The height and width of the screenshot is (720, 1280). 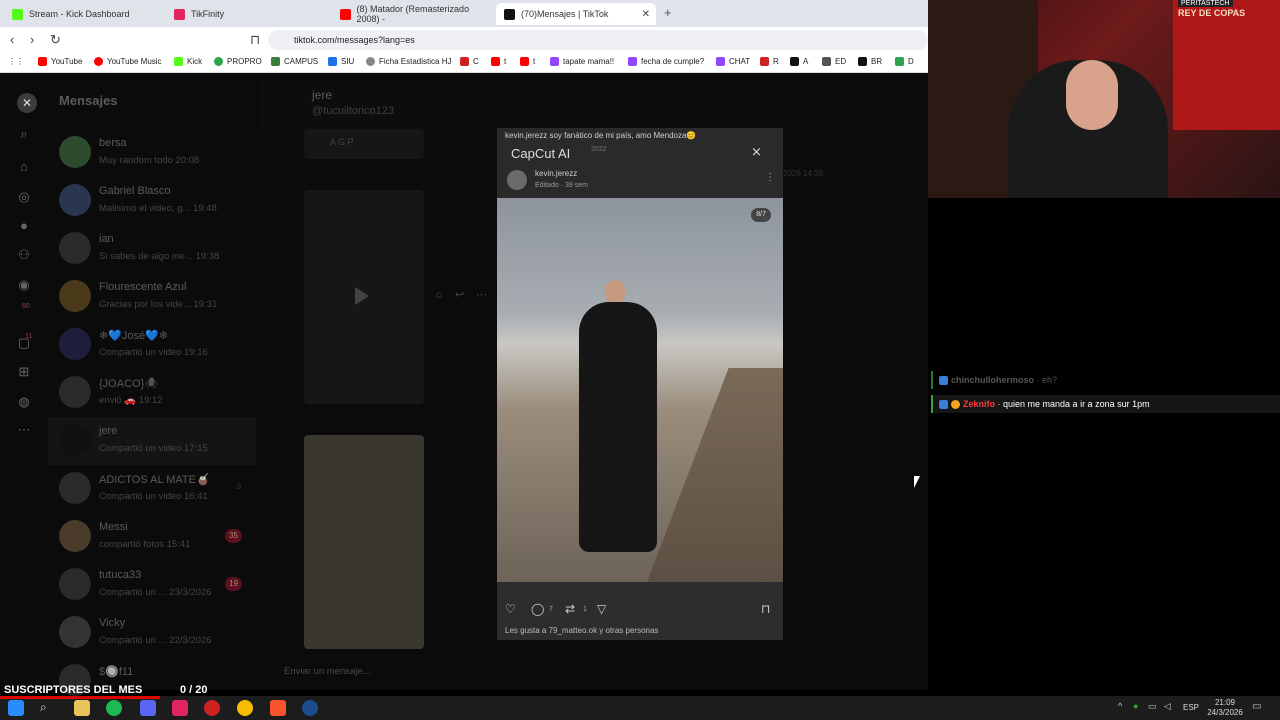 I want to click on emoji-react-icon: ☺, so click(x=439, y=295).